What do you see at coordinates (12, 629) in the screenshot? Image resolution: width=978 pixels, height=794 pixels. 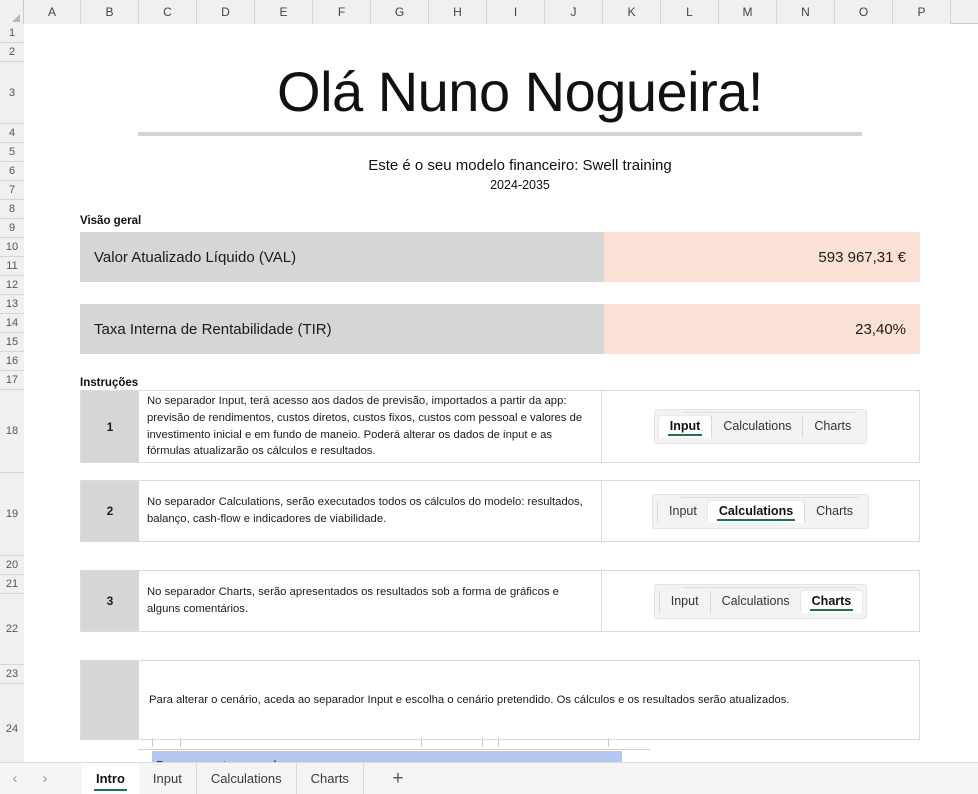 I see `row-header-22: 22` at bounding box center [12, 629].